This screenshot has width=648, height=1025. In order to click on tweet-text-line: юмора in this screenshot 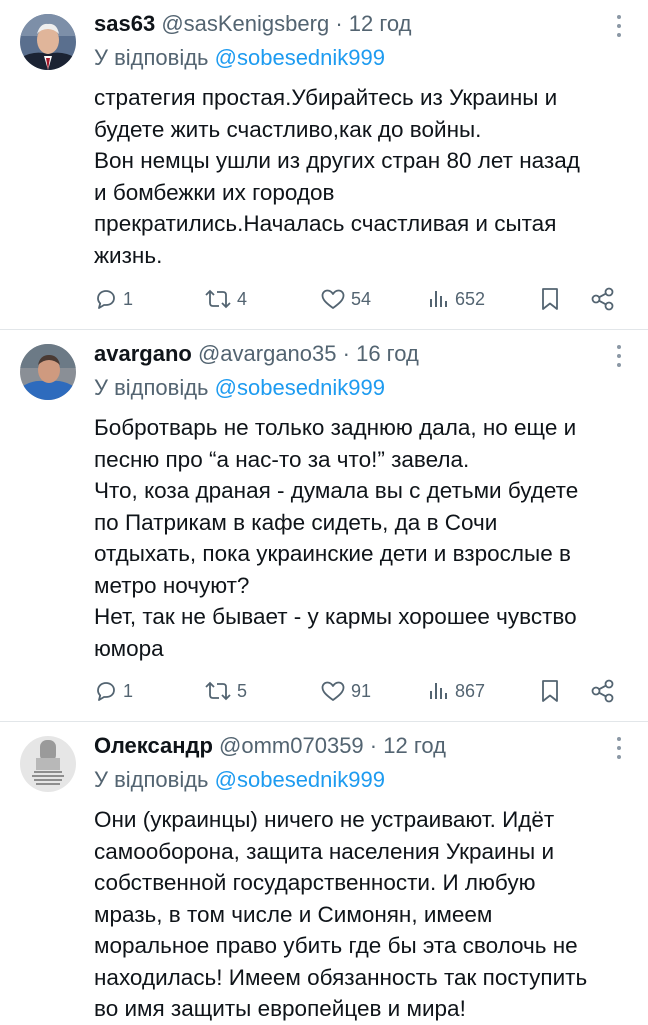, I will do `click(129, 648)`.